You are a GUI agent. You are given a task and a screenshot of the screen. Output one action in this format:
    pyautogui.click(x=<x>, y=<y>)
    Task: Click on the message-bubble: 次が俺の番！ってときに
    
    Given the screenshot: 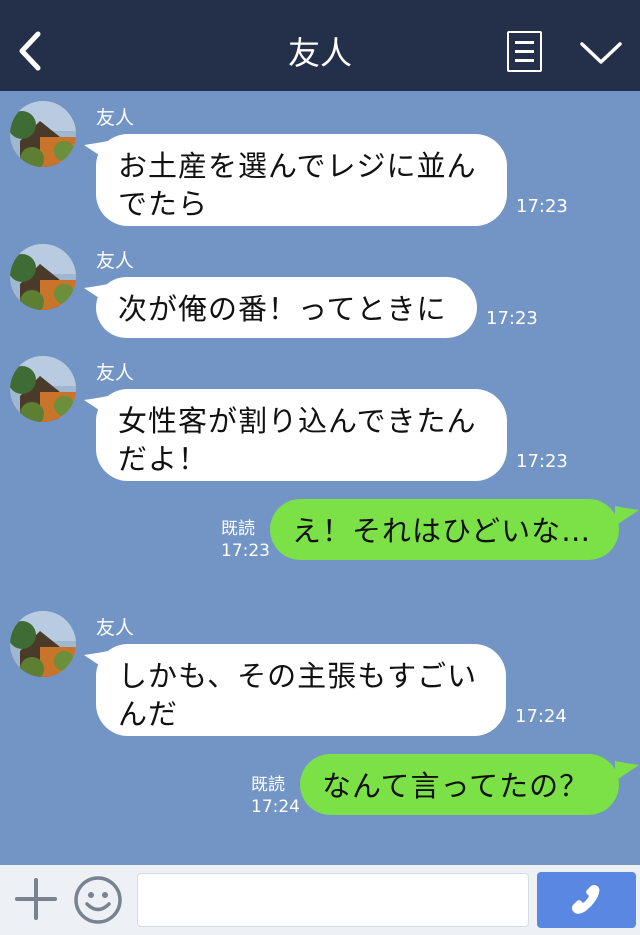 What is the action you would take?
    pyautogui.click(x=286, y=307)
    